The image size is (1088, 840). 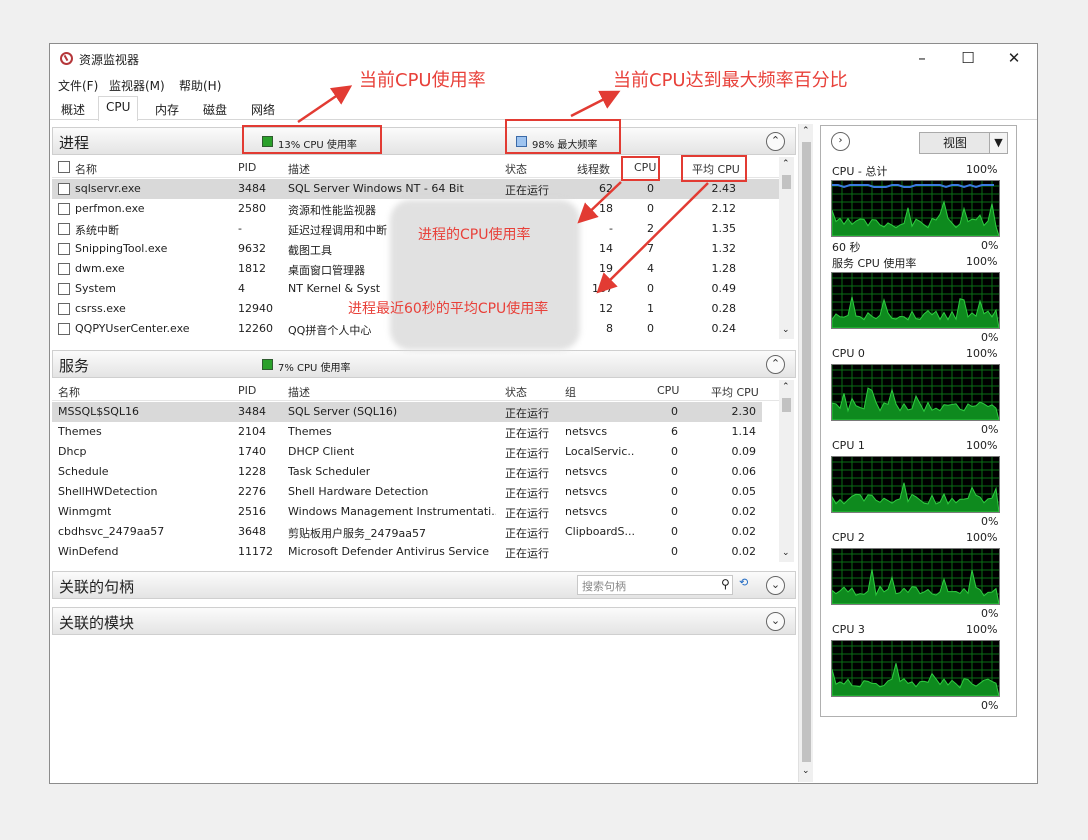 What do you see at coordinates (652, 238) in the screenshot?
I see `arrow-avg-cpu` at bounding box center [652, 238].